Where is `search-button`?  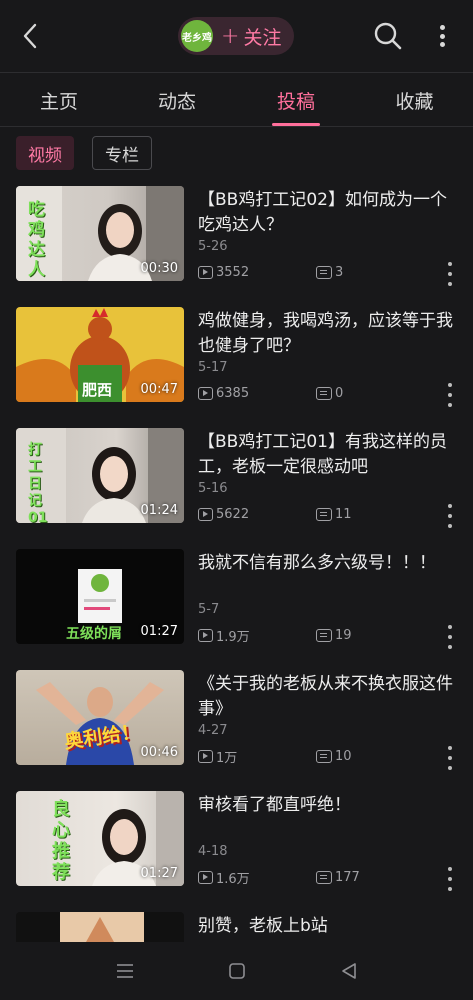 search-button is located at coordinates (388, 36).